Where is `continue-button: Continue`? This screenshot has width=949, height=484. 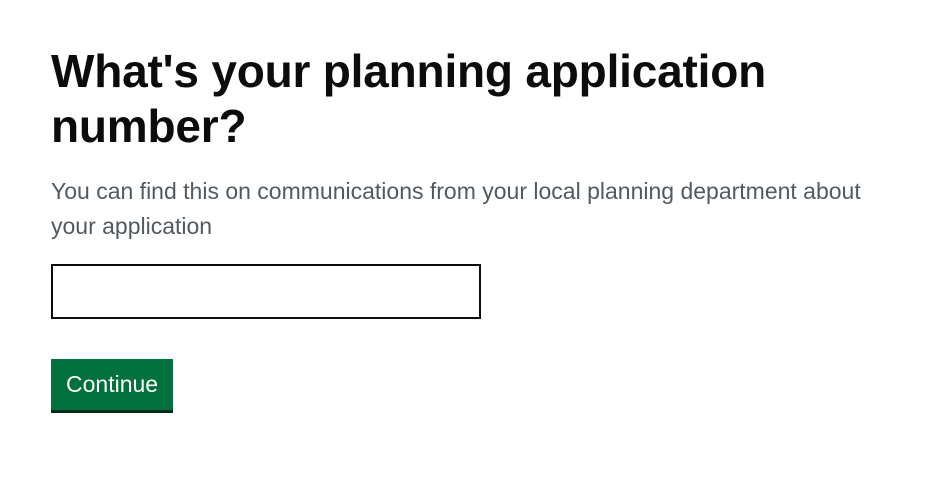
continue-button: Continue is located at coordinates (112, 384).